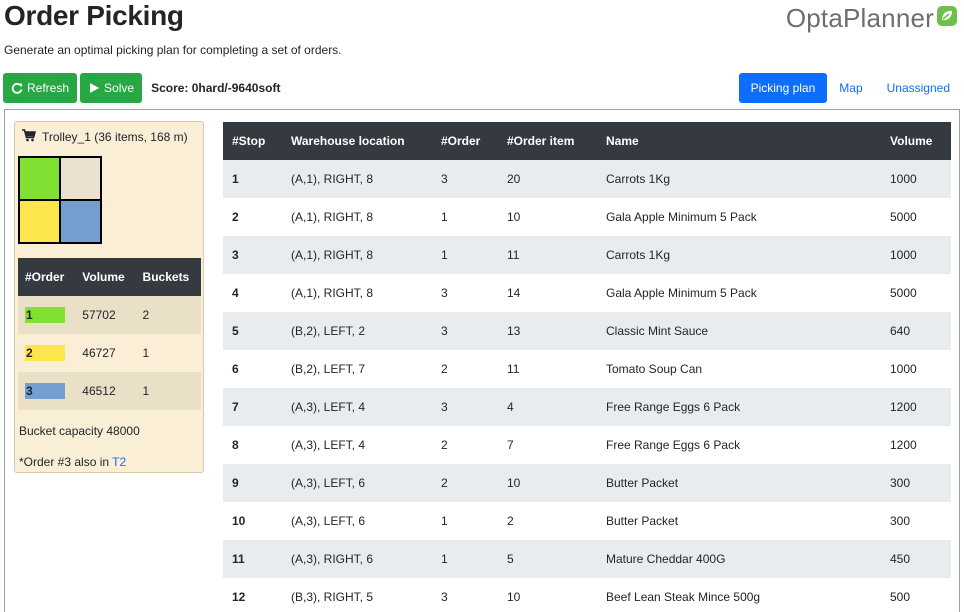  I want to click on table-row: 1 (A,1), RIGHT, 8 3 20 Carrots 1Kg 1000, so click(587, 179).